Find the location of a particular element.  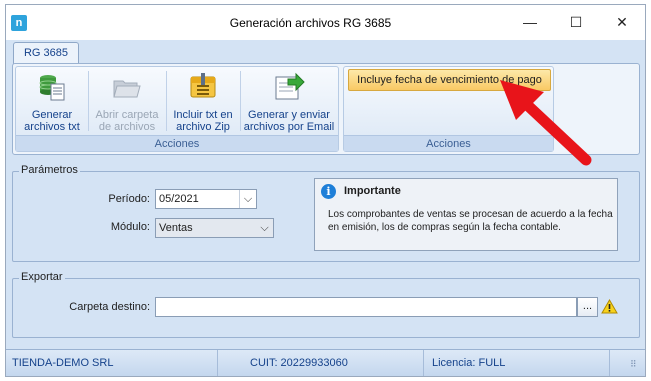

modulo-label: Módulo: is located at coordinates (130, 227).